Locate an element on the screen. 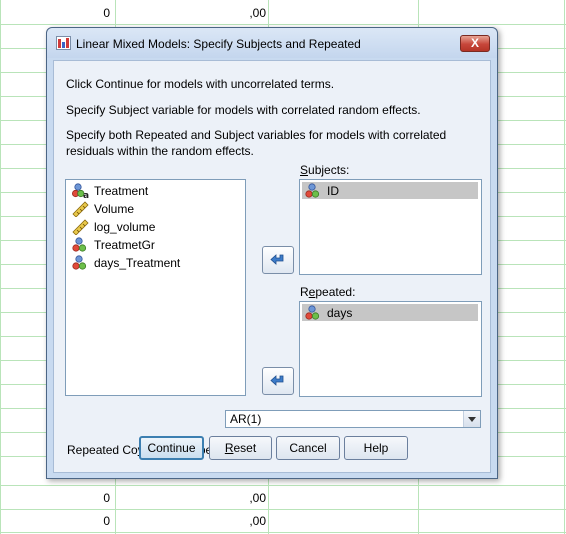 The height and width of the screenshot is (534, 566). list-item: days is located at coordinates (390, 312).